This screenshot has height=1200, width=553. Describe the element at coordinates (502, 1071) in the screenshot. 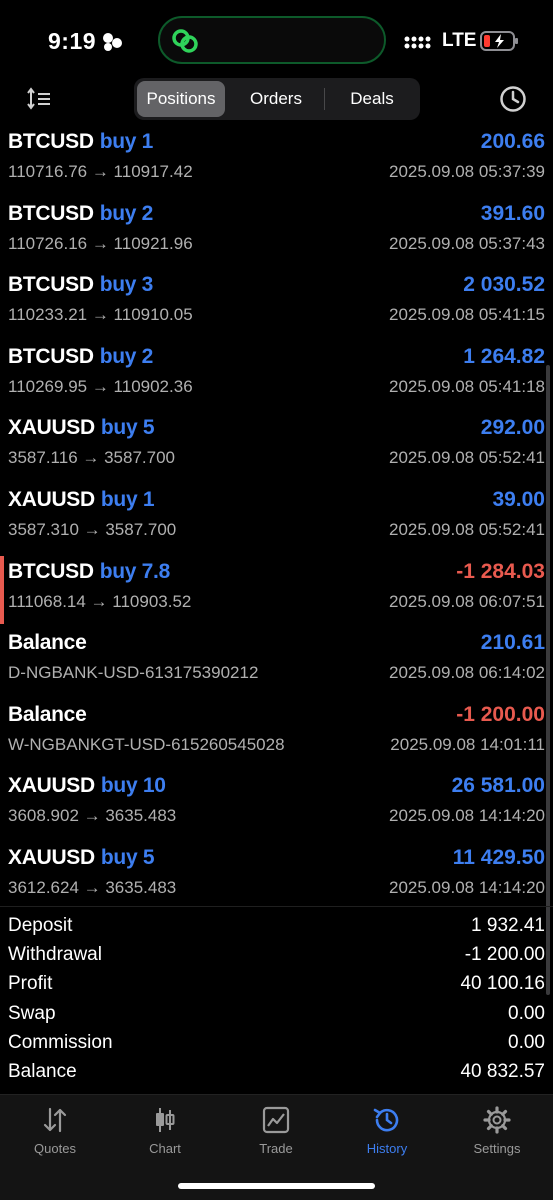

I see `summary-value: 40 832.57` at that location.